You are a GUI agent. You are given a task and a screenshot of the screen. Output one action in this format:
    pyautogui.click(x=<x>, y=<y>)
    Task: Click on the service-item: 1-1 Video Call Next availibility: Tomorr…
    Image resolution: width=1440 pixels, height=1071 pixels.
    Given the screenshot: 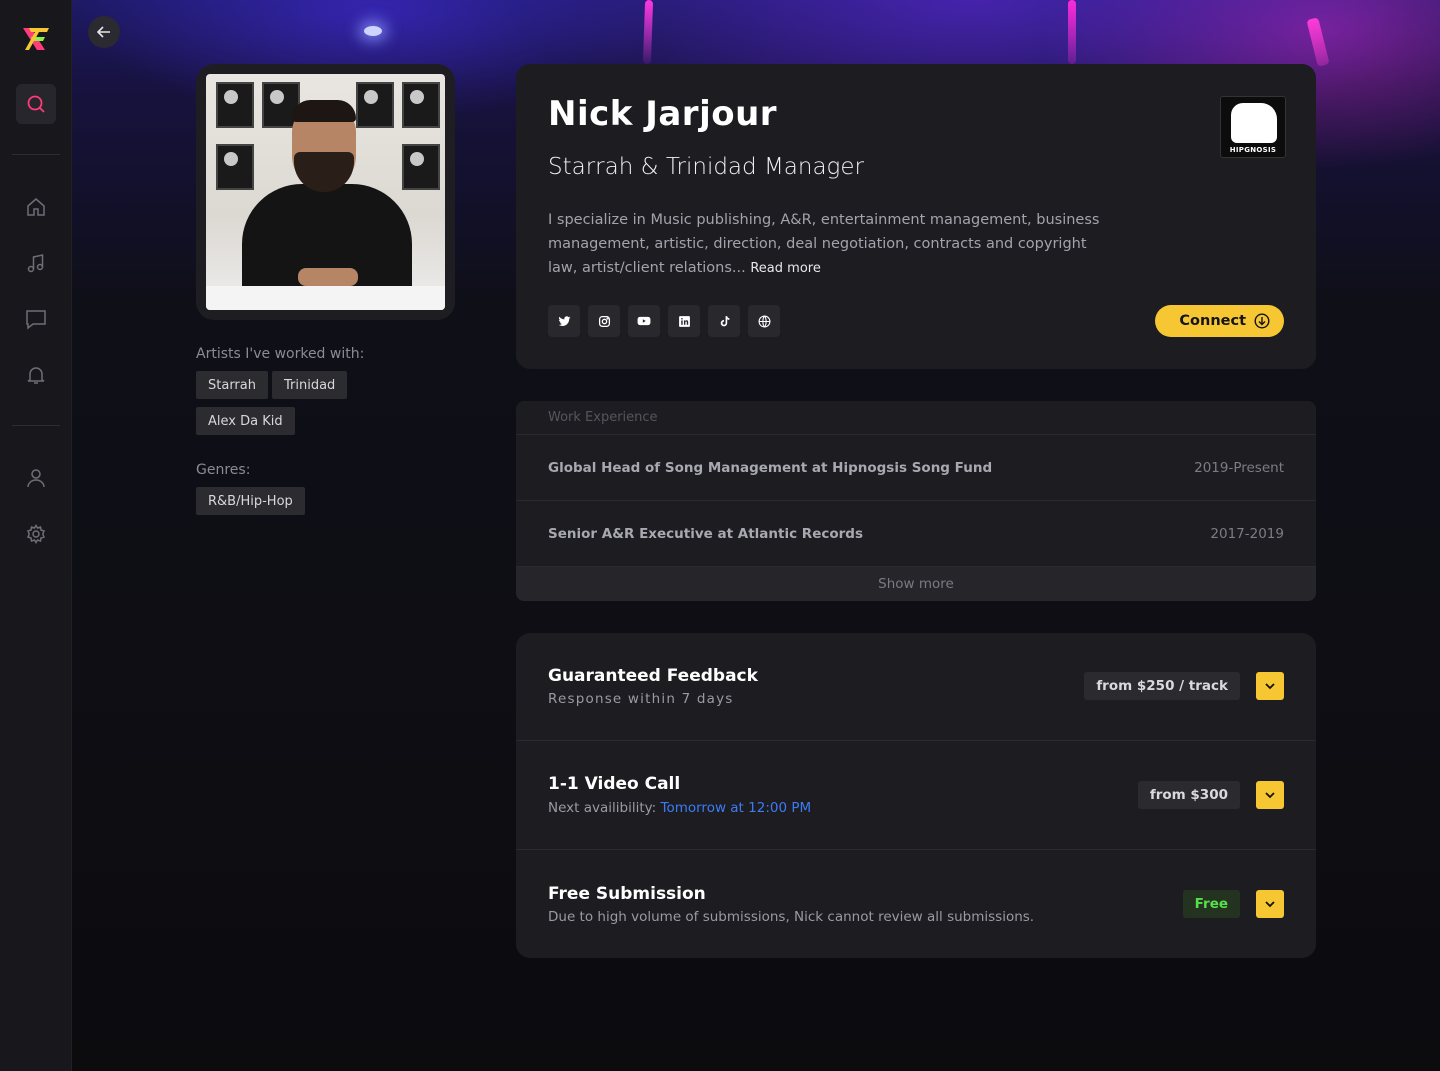 What is the action you would take?
    pyautogui.click(x=916, y=795)
    